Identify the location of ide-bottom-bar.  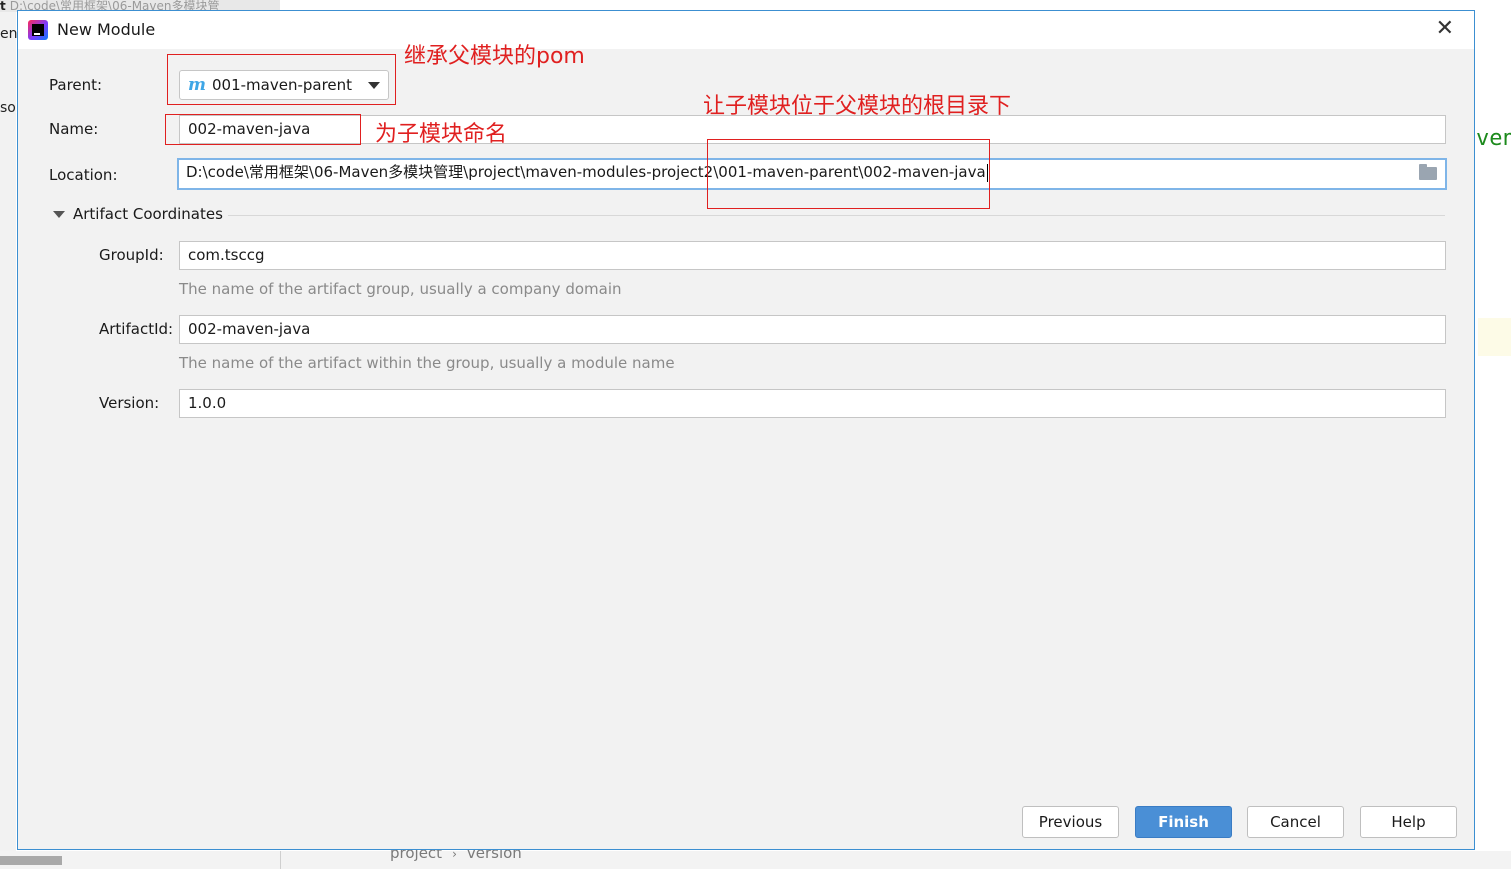
(755, 860).